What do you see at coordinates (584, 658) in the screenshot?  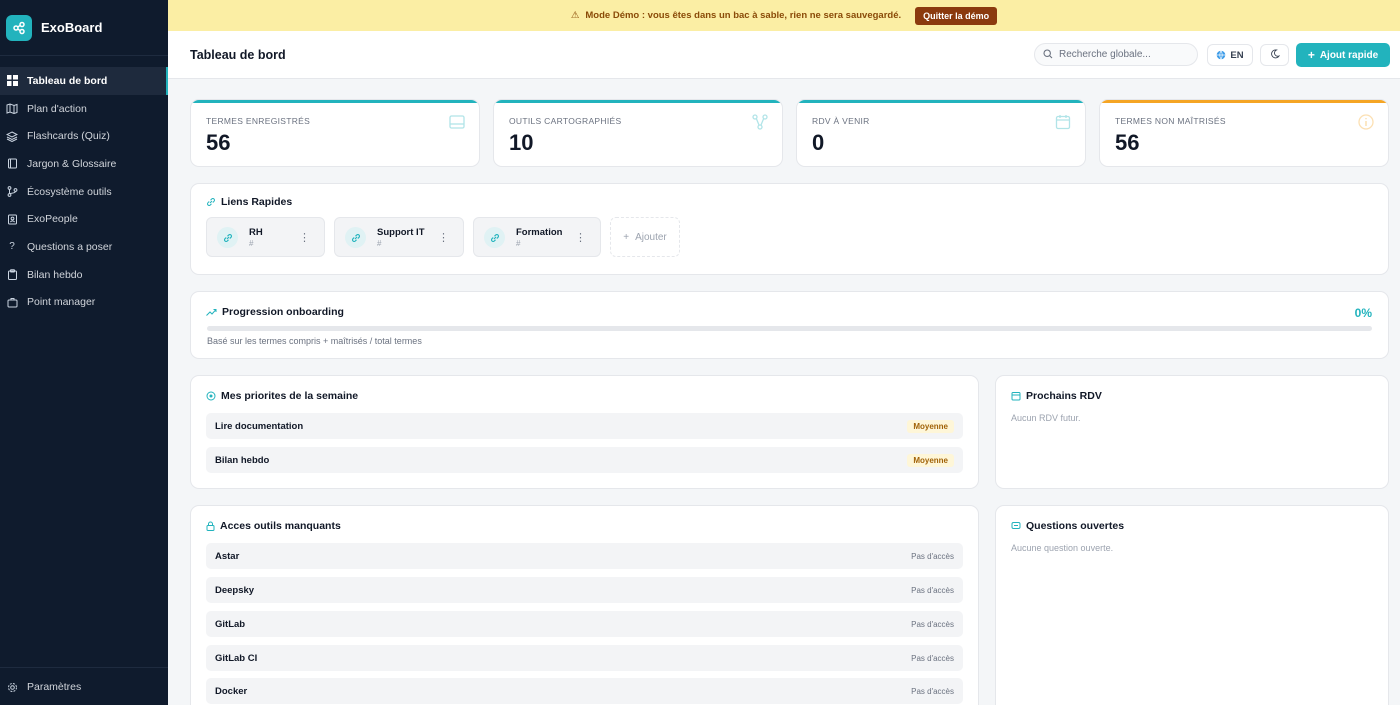 I see `tool-row: GitLab CI Pas d'accès` at bounding box center [584, 658].